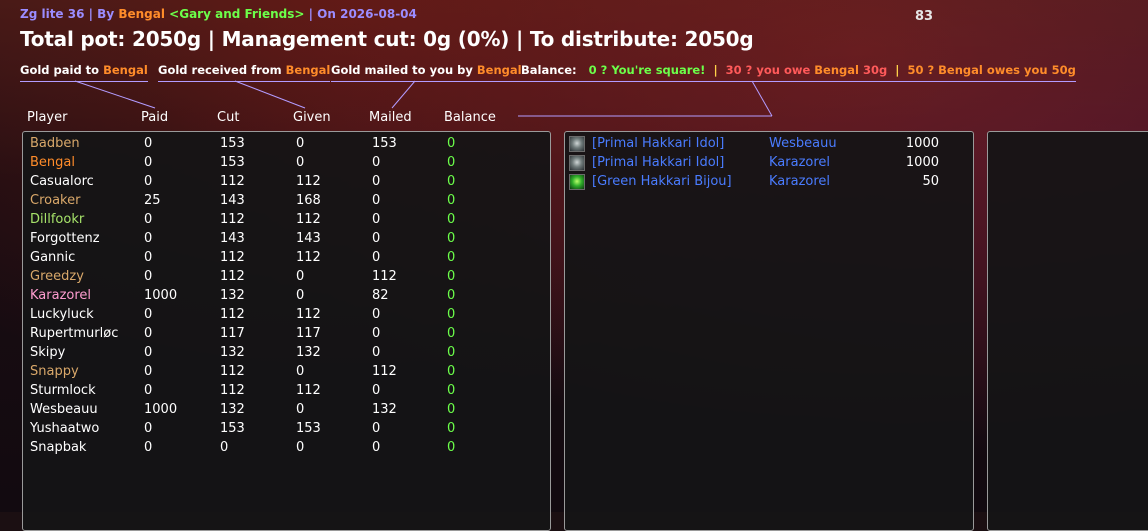  Describe the element at coordinates (308, 352) in the screenshot. I see `player-given: 132` at that location.